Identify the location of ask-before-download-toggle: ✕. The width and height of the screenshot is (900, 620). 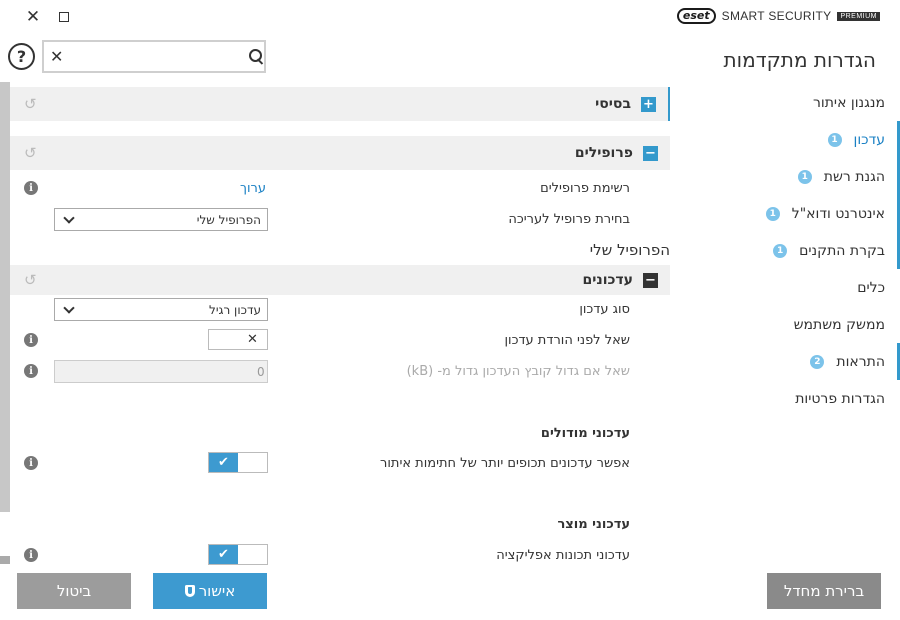
(238, 339).